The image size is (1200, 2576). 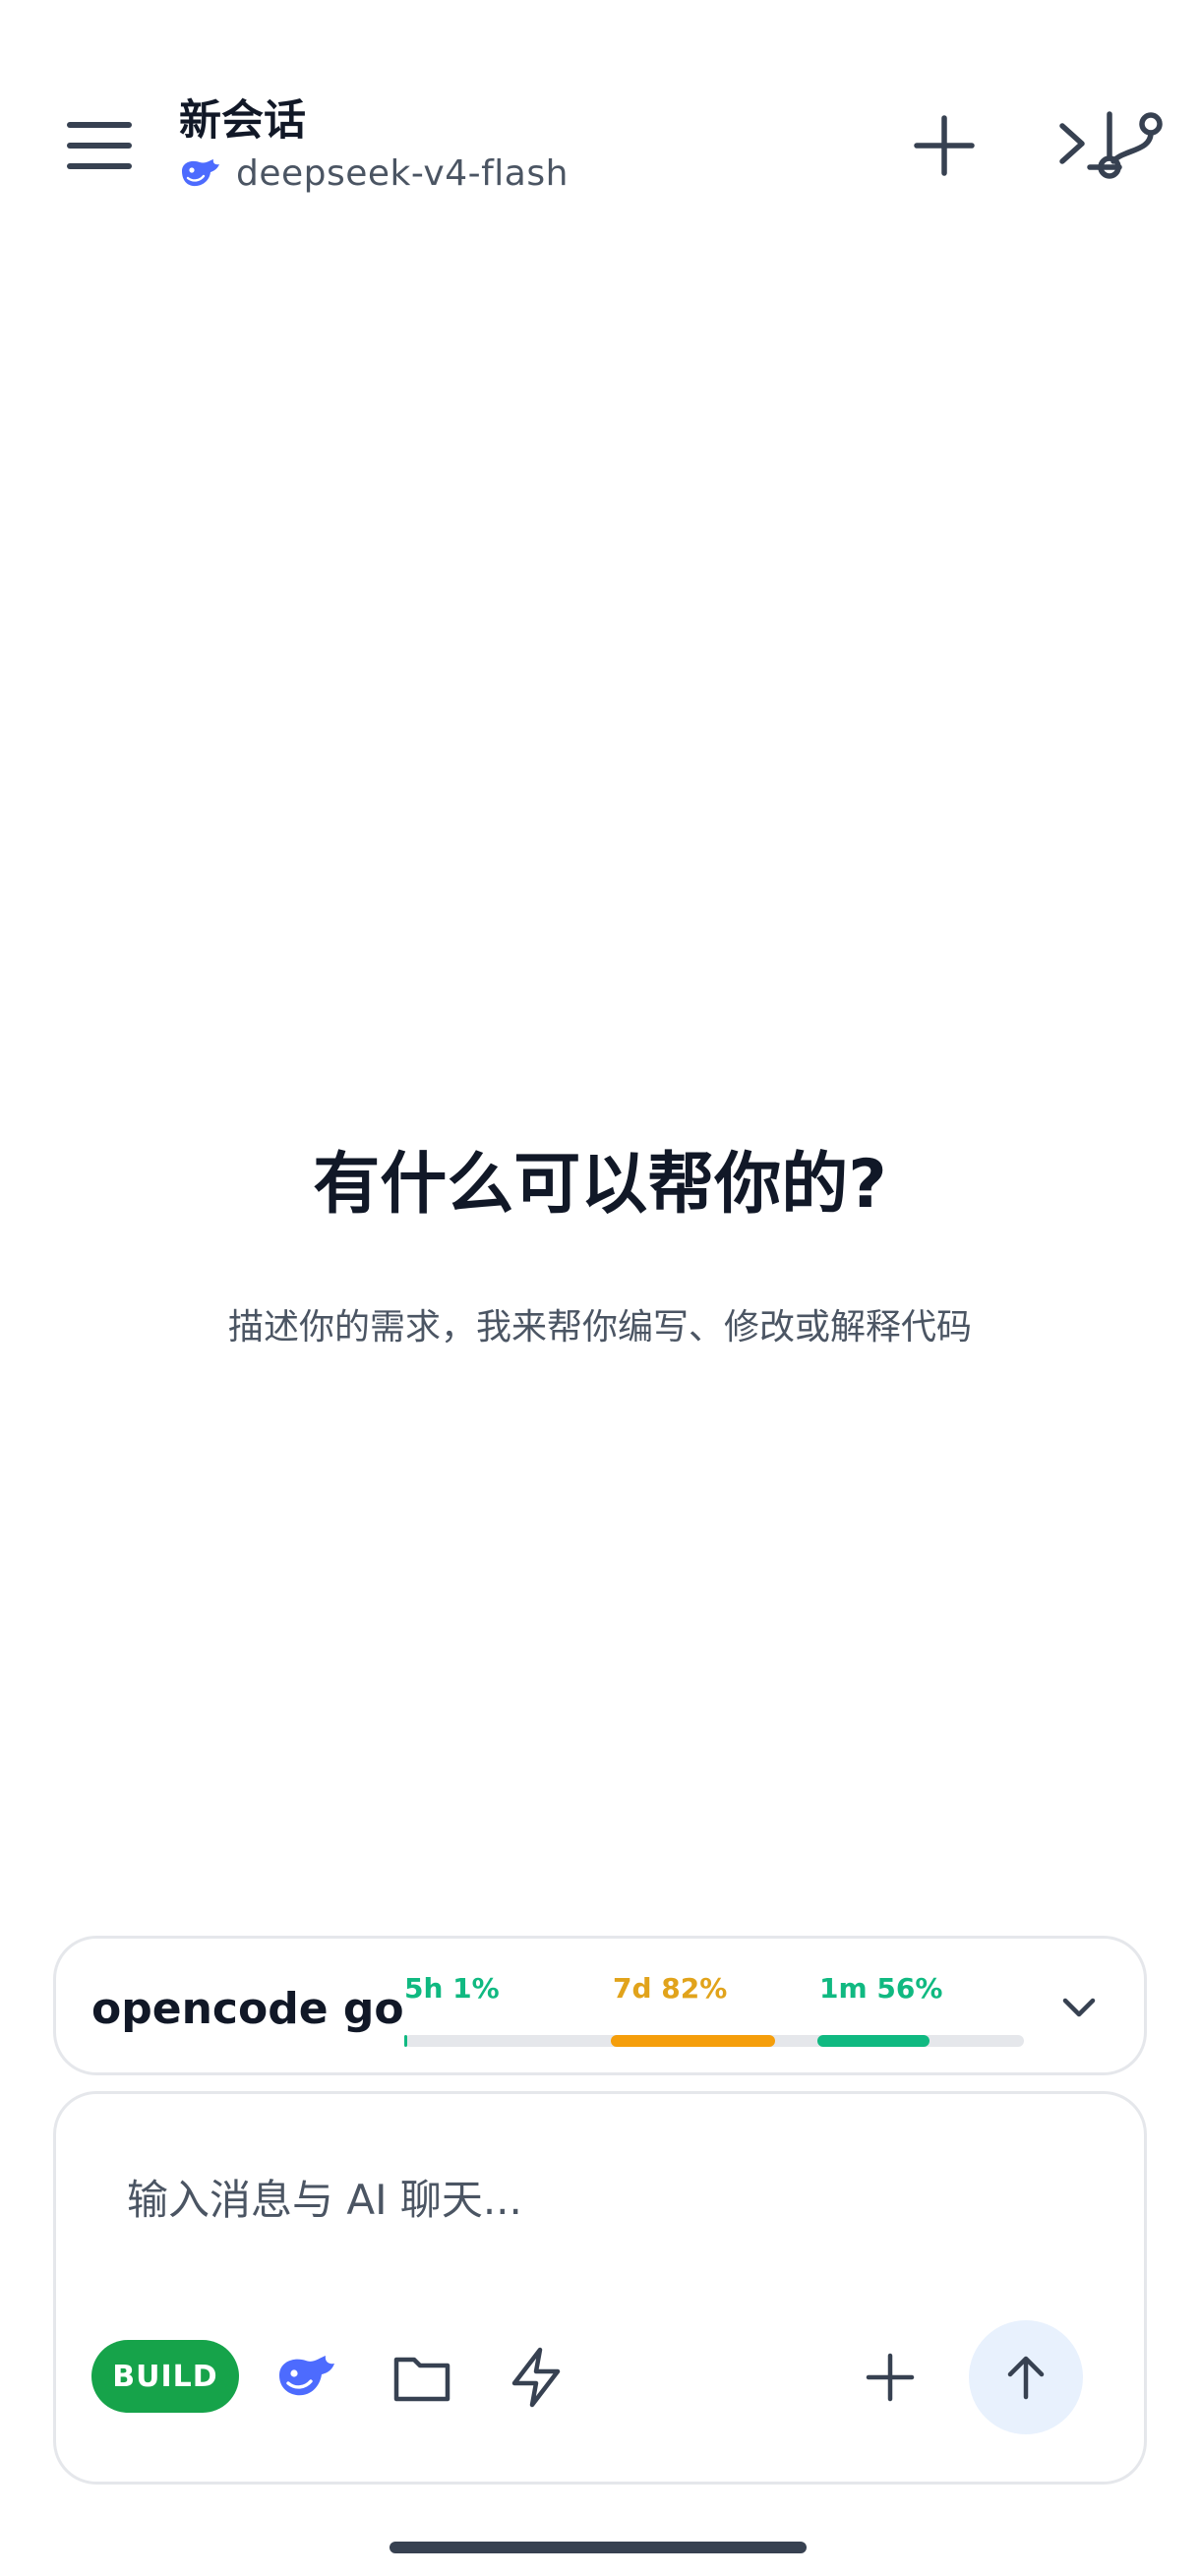 What do you see at coordinates (600, 1185) in the screenshot?
I see `empty-state-title: 有什么可以帮你的?` at bounding box center [600, 1185].